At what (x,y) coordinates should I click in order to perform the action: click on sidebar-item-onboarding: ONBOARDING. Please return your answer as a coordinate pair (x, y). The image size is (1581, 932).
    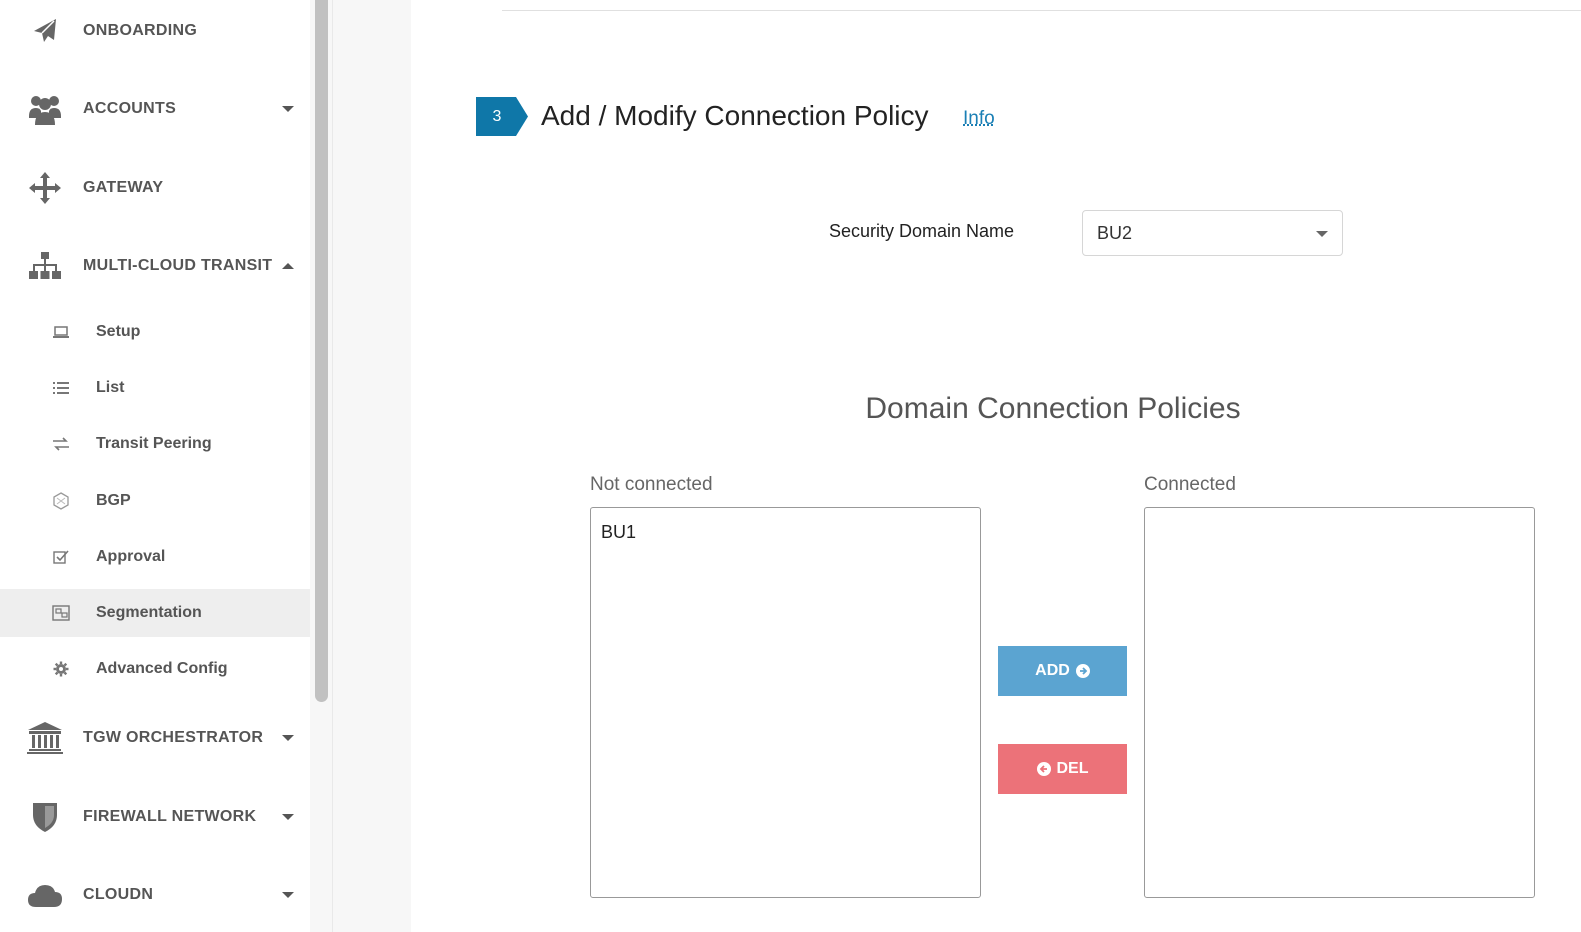
    Looking at the image, I should click on (155, 31).